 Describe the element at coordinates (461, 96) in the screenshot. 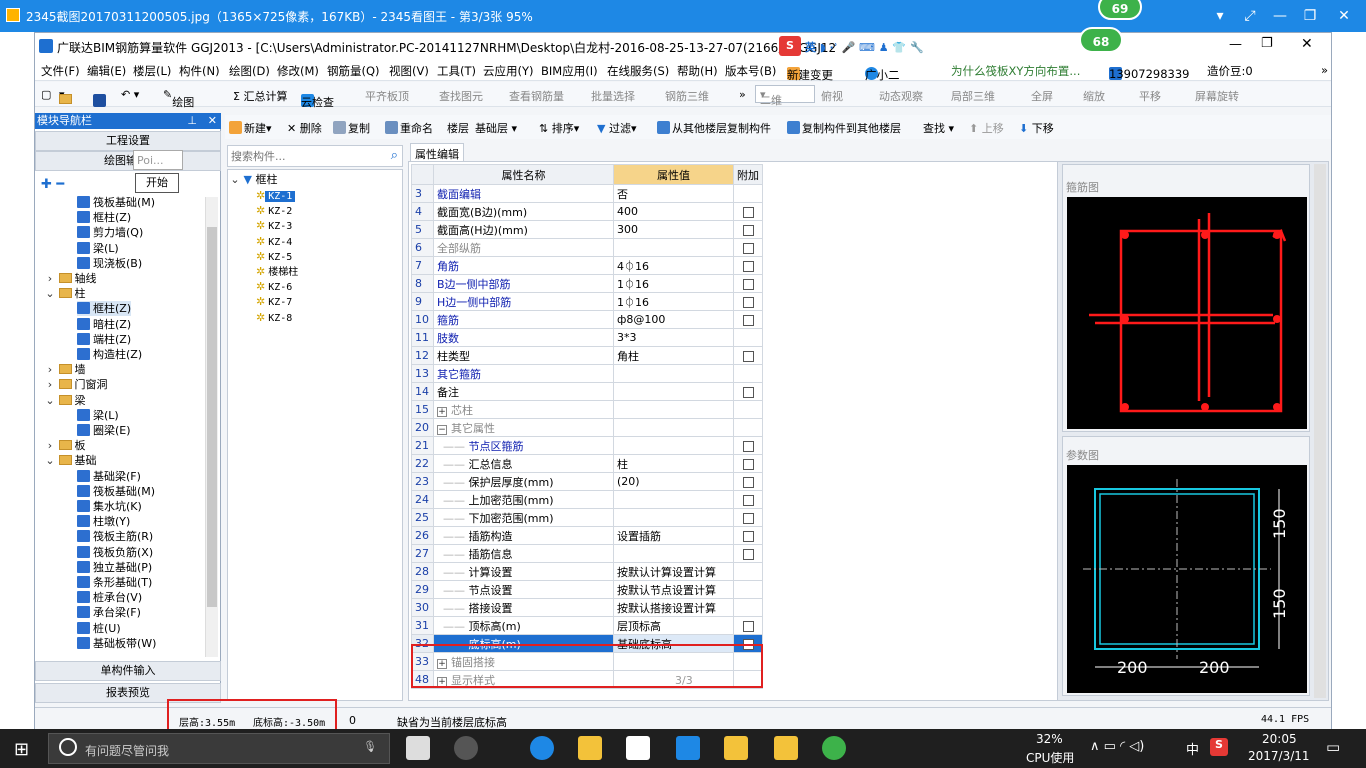

I see `find-element-button: 查找图元` at that location.